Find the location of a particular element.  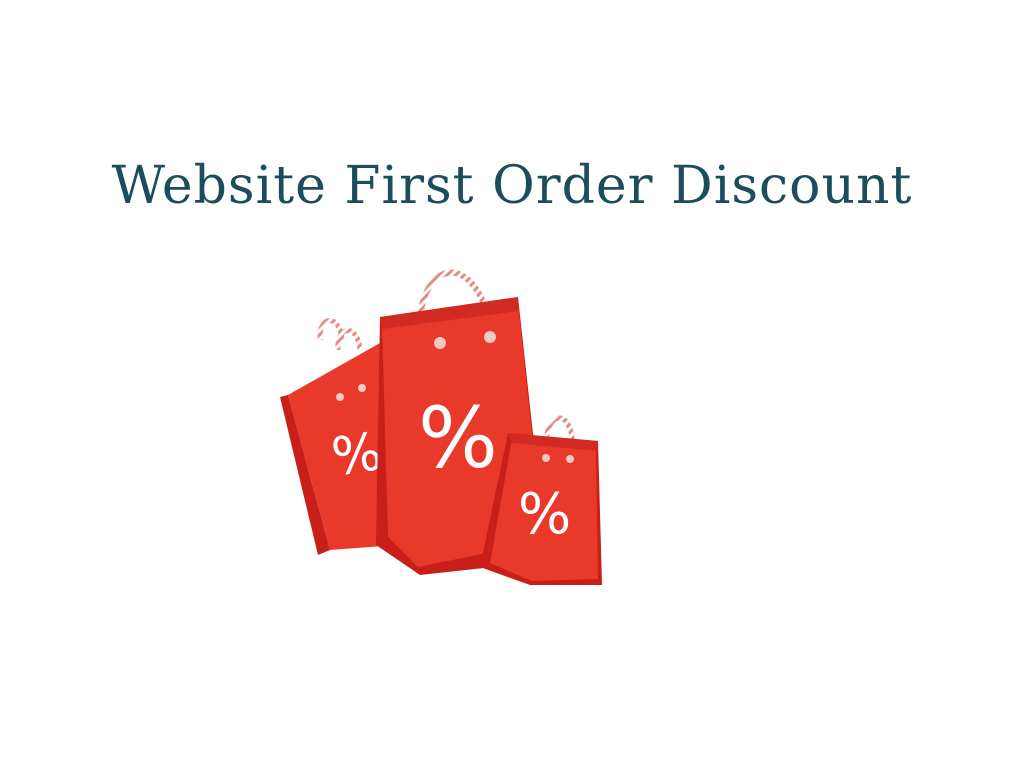

shopping-bags-illustration: % % % is located at coordinates (441, 427).